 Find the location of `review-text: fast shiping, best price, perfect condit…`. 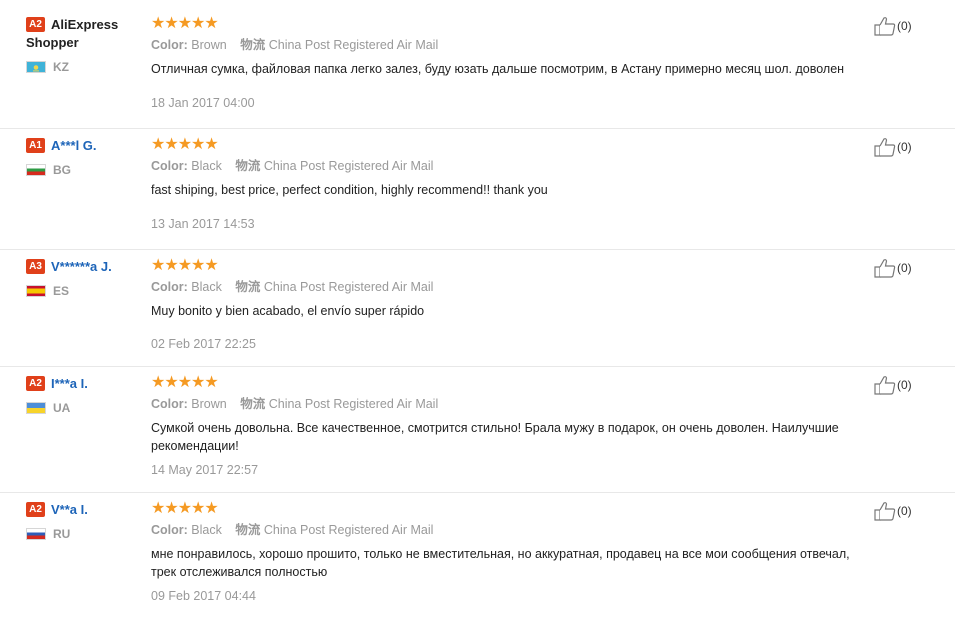

review-text: fast shiping, best price, perfect condit… is located at coordinates (349, 190).